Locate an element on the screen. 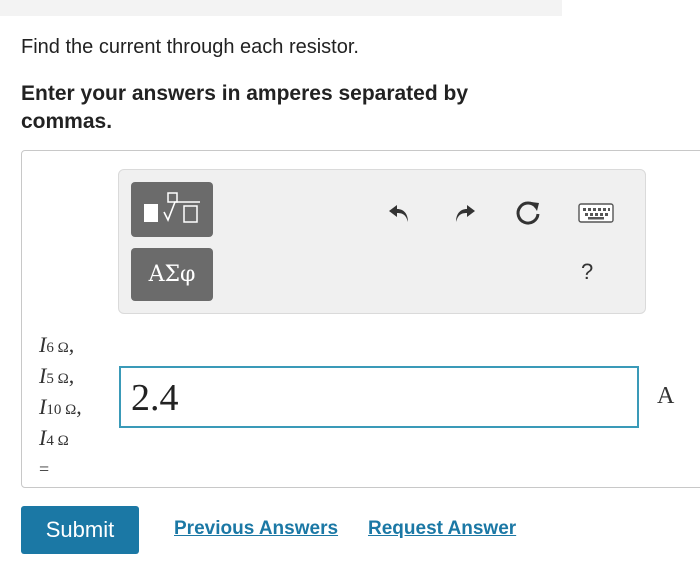  help-button: ? is located at coordinates (587, 272).